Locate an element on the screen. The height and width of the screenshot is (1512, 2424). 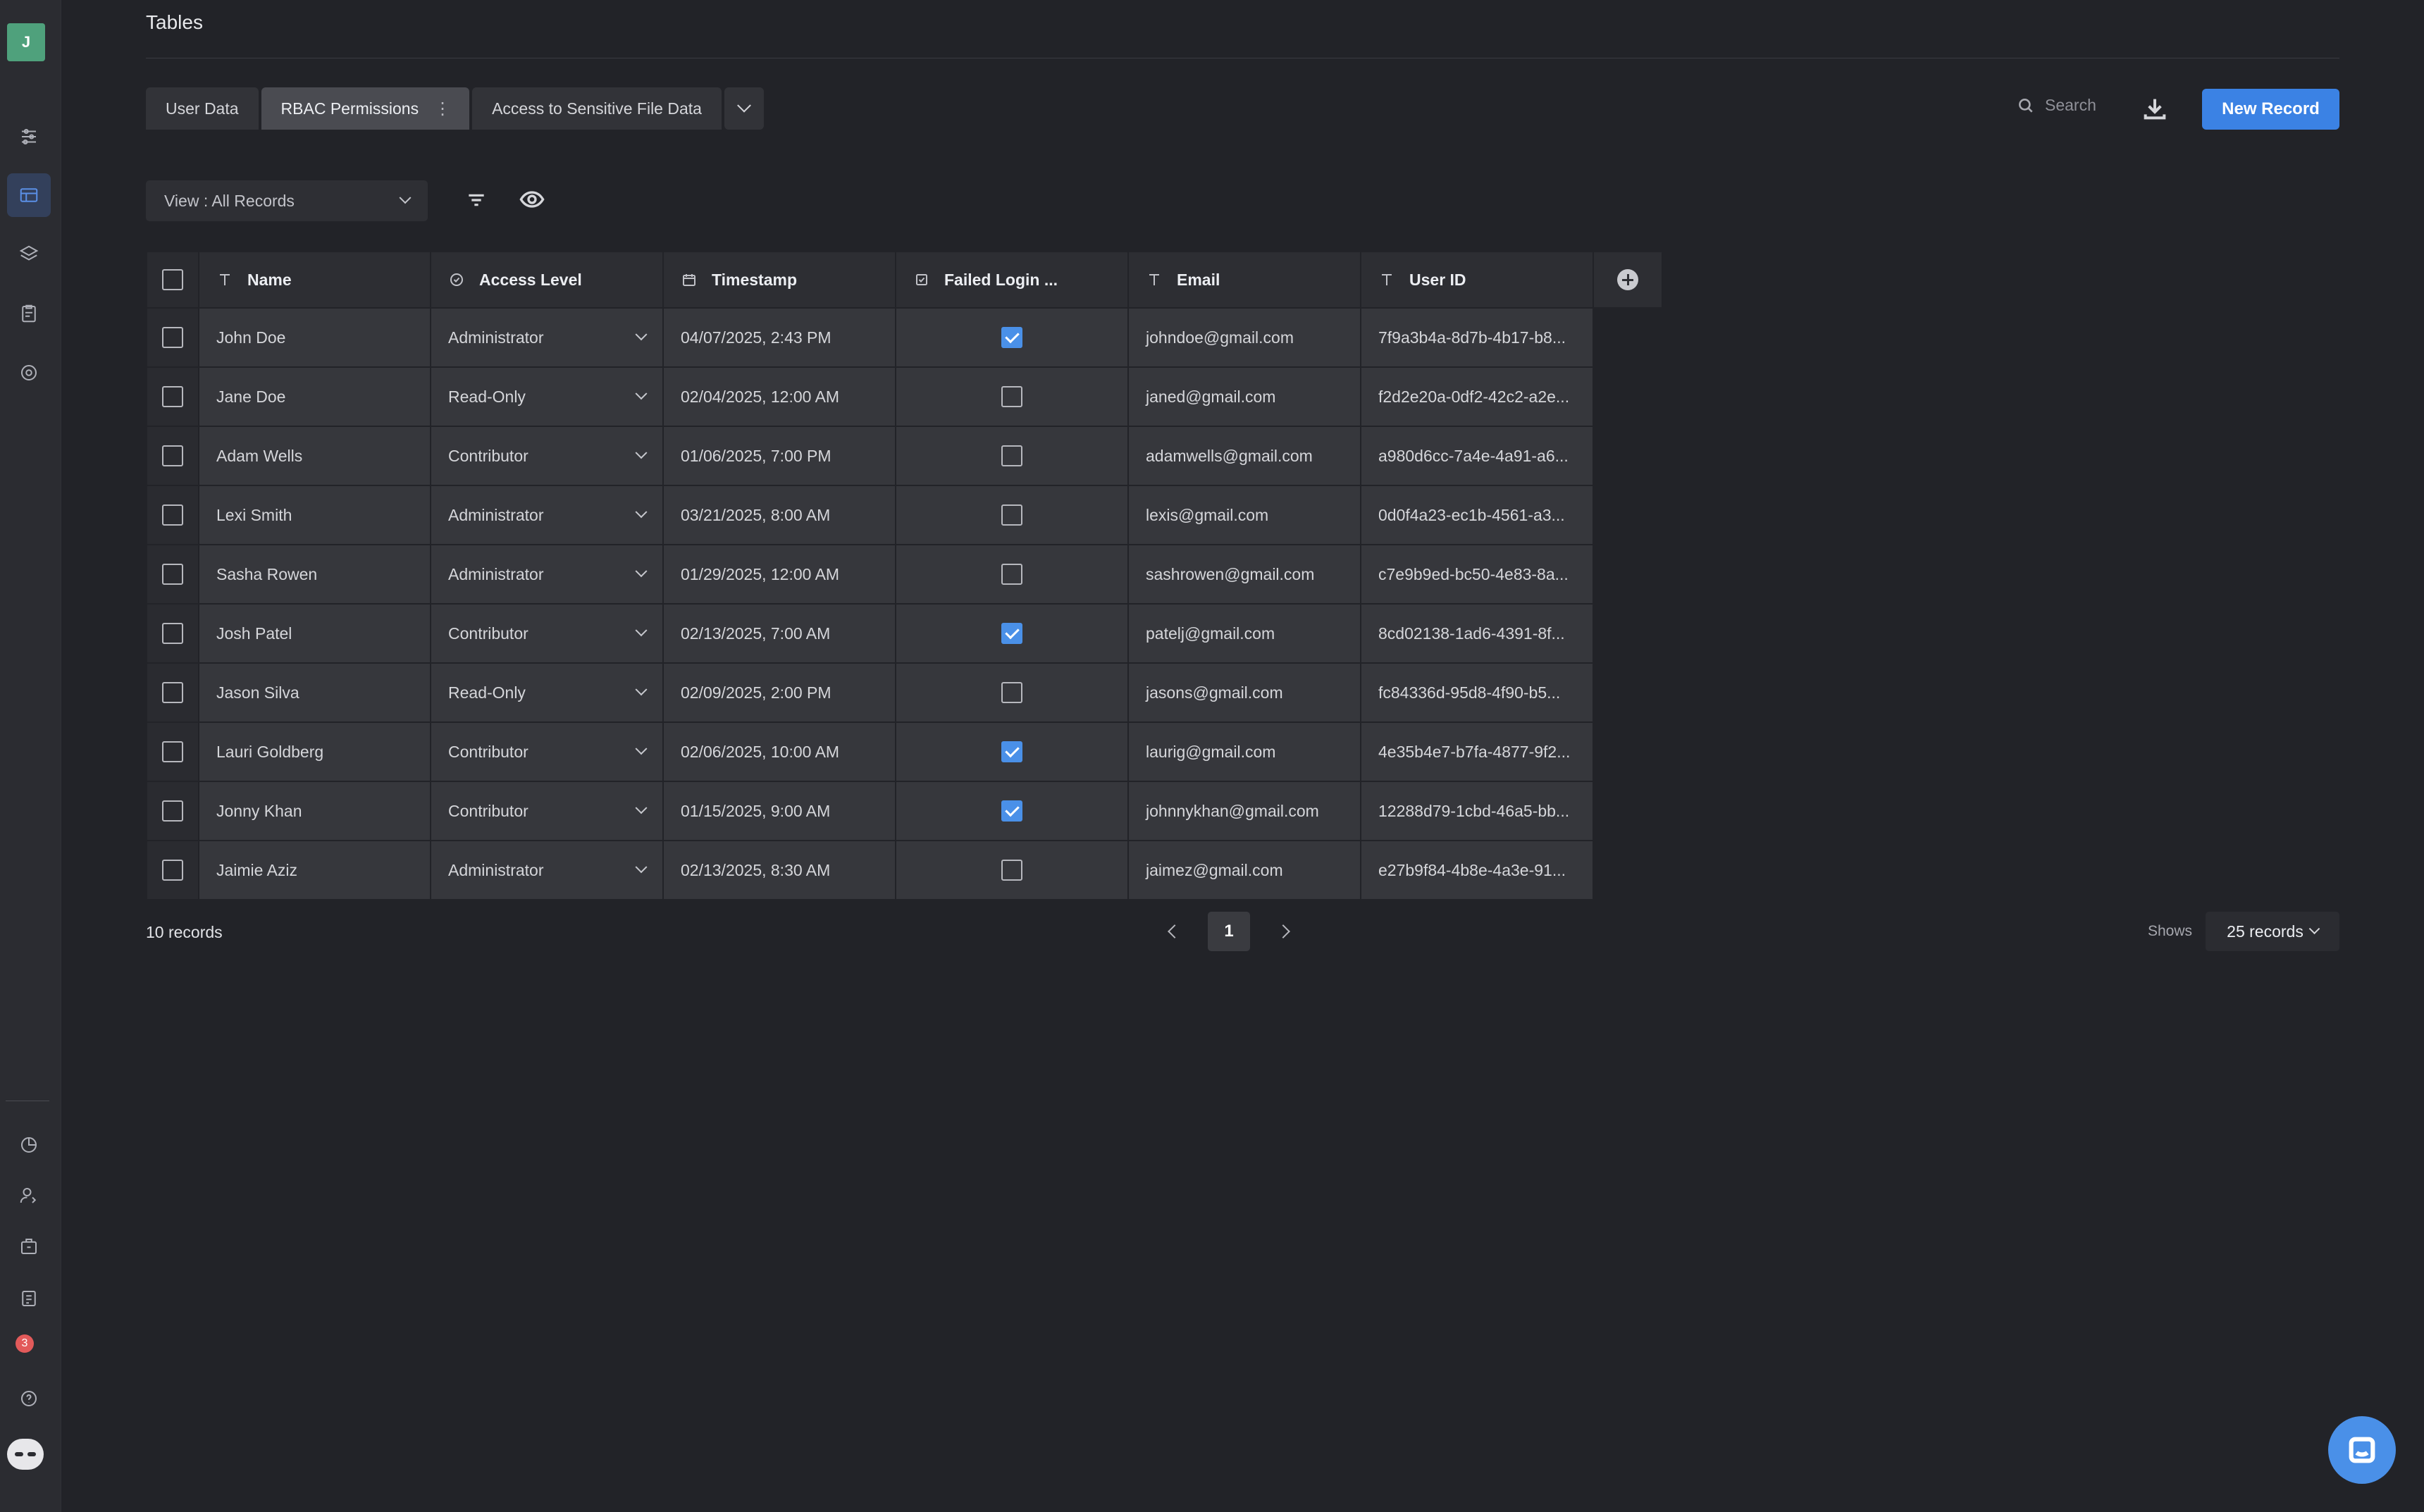
cell-timestamp: 02/13/2025, 8:30 AM is located at coordinates (779, 870).